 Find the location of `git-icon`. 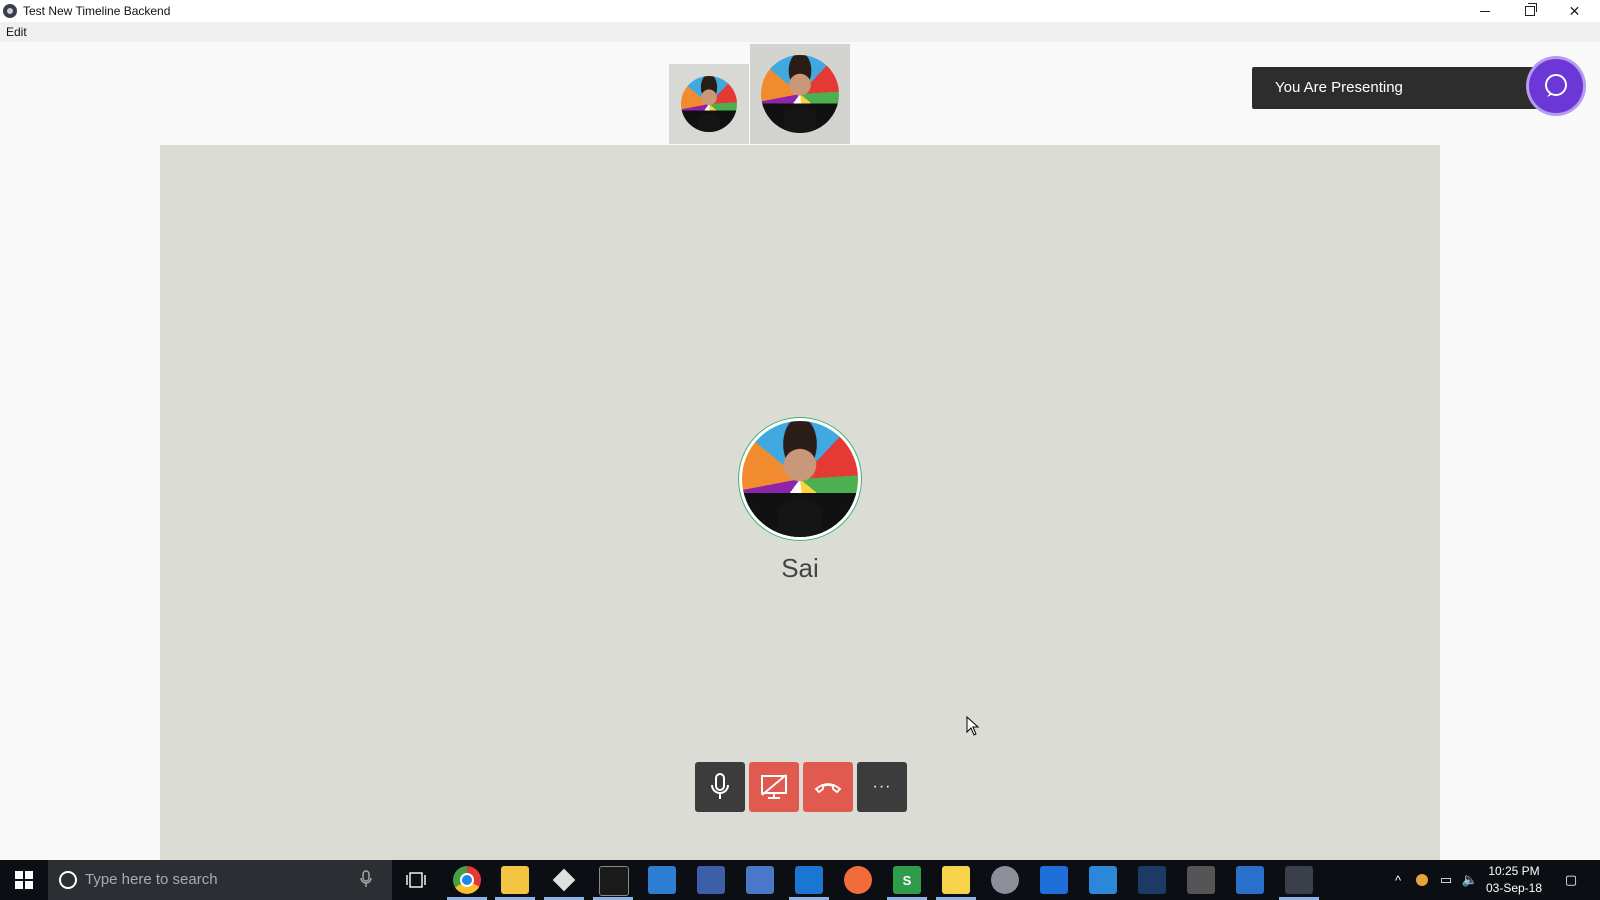

git-icon is located at coordinates (564, 880).